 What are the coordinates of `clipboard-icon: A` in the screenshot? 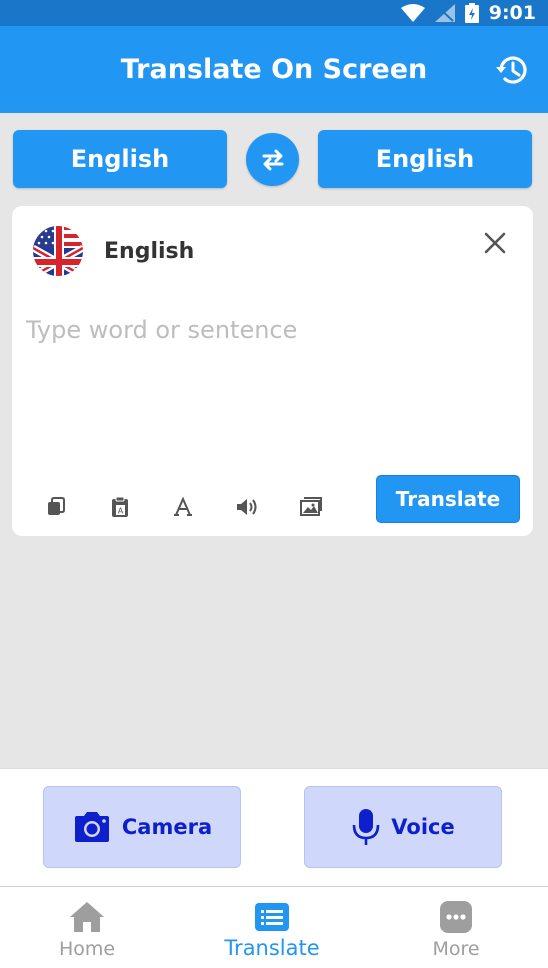 It's located at (120, 506).